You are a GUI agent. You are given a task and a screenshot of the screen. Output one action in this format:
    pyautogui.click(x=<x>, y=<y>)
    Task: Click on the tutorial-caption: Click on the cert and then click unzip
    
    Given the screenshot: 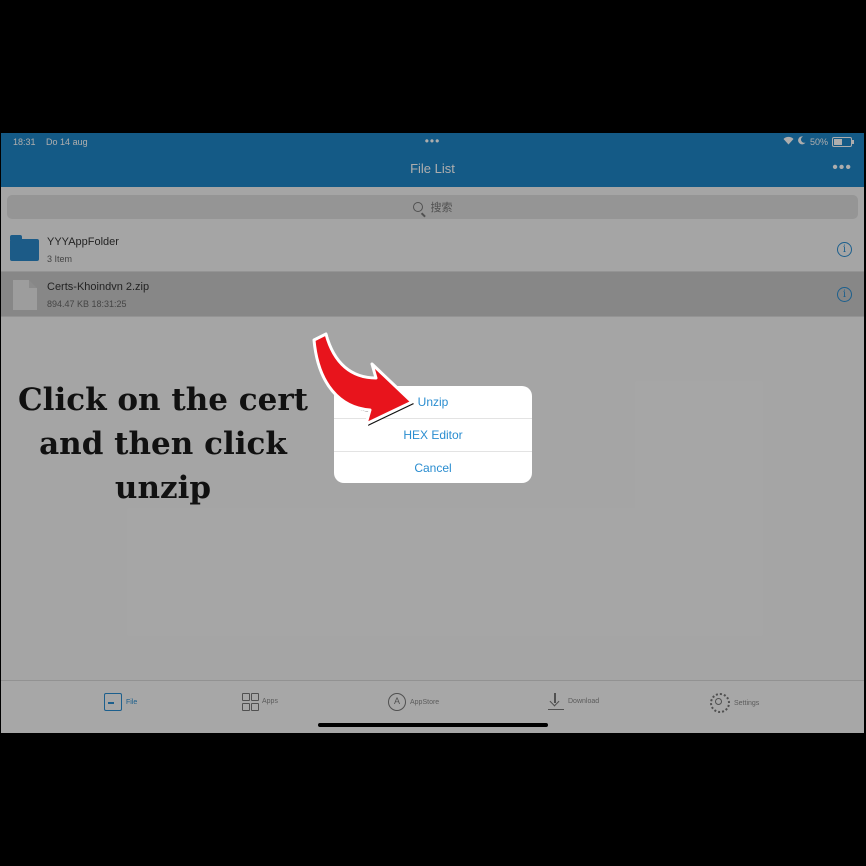 What is the action you would take?
    pyautogui.click(x=163, y=444)
    